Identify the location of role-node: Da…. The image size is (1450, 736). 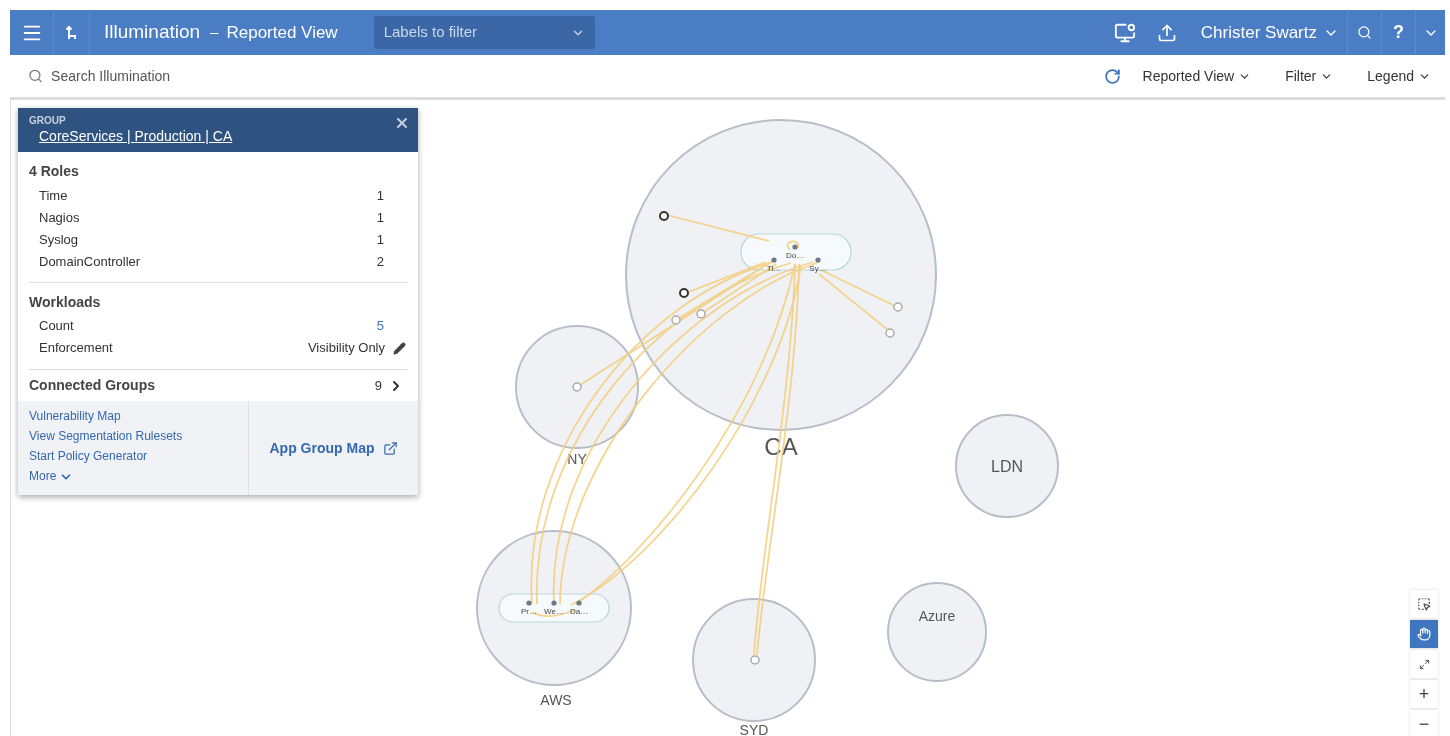
(579, 608).